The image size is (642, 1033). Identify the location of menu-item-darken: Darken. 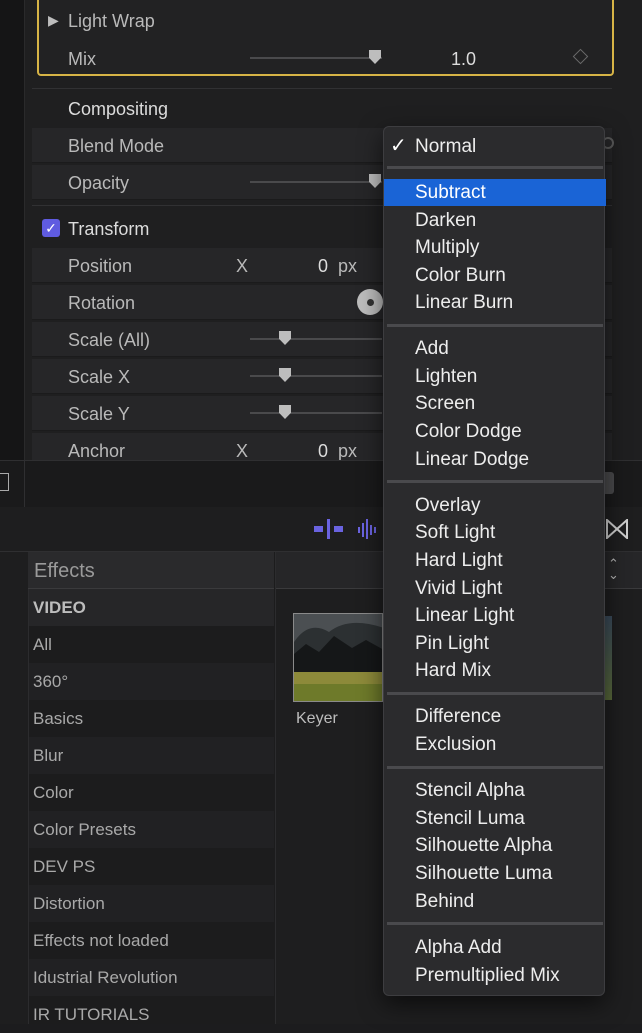
(495, 220).